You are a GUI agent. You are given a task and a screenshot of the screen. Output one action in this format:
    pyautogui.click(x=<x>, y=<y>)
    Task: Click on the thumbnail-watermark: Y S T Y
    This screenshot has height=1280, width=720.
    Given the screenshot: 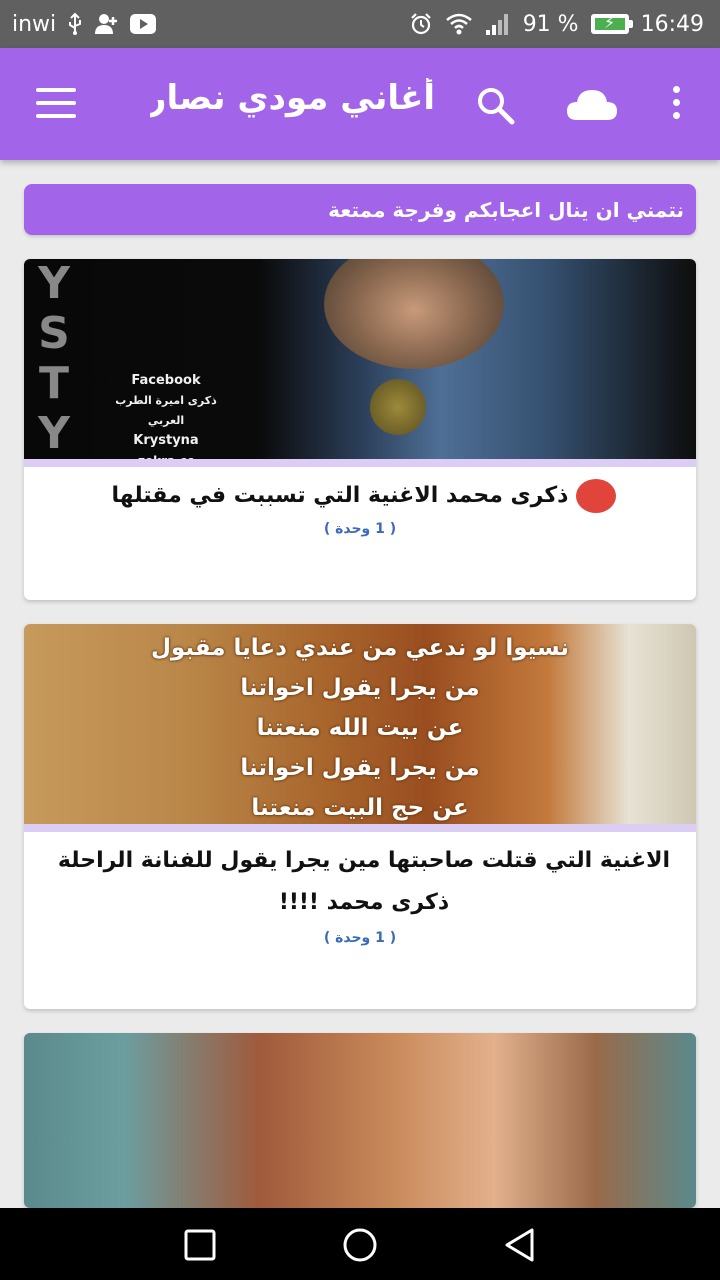 What is the action you would take?
    pyautogui.click(x=54, y=359)
    